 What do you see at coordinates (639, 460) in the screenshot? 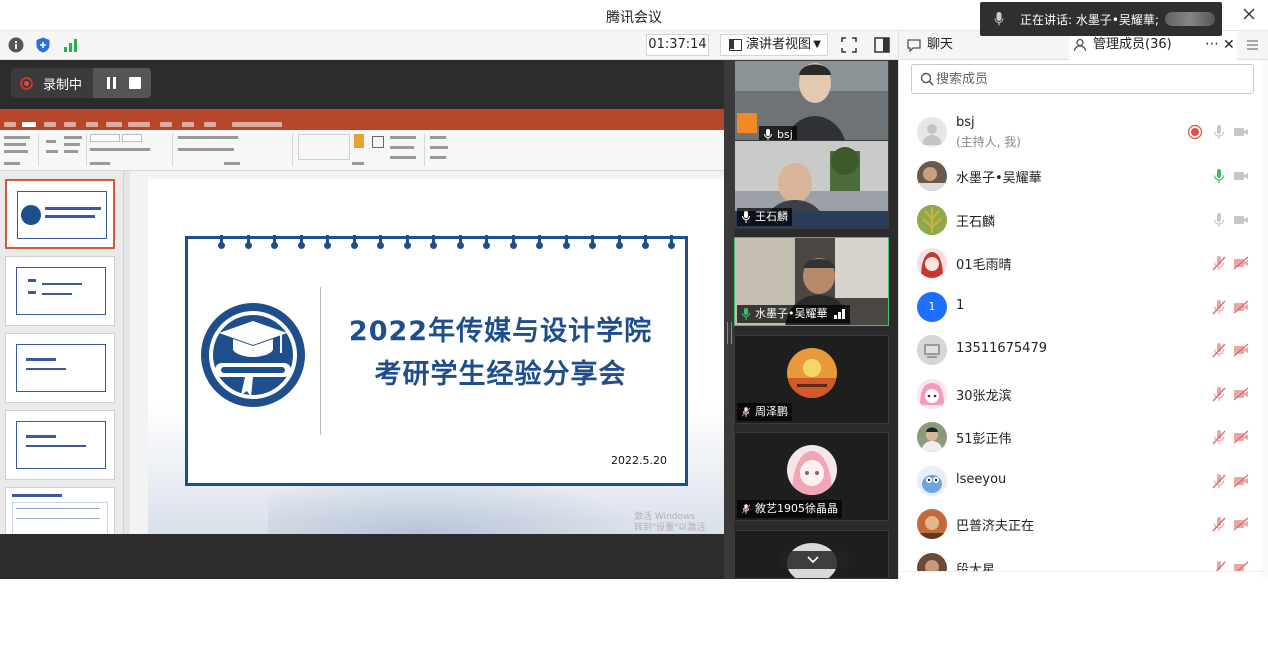
I see `slide-date: 2022.5.20` at bounding box center [639, 460].